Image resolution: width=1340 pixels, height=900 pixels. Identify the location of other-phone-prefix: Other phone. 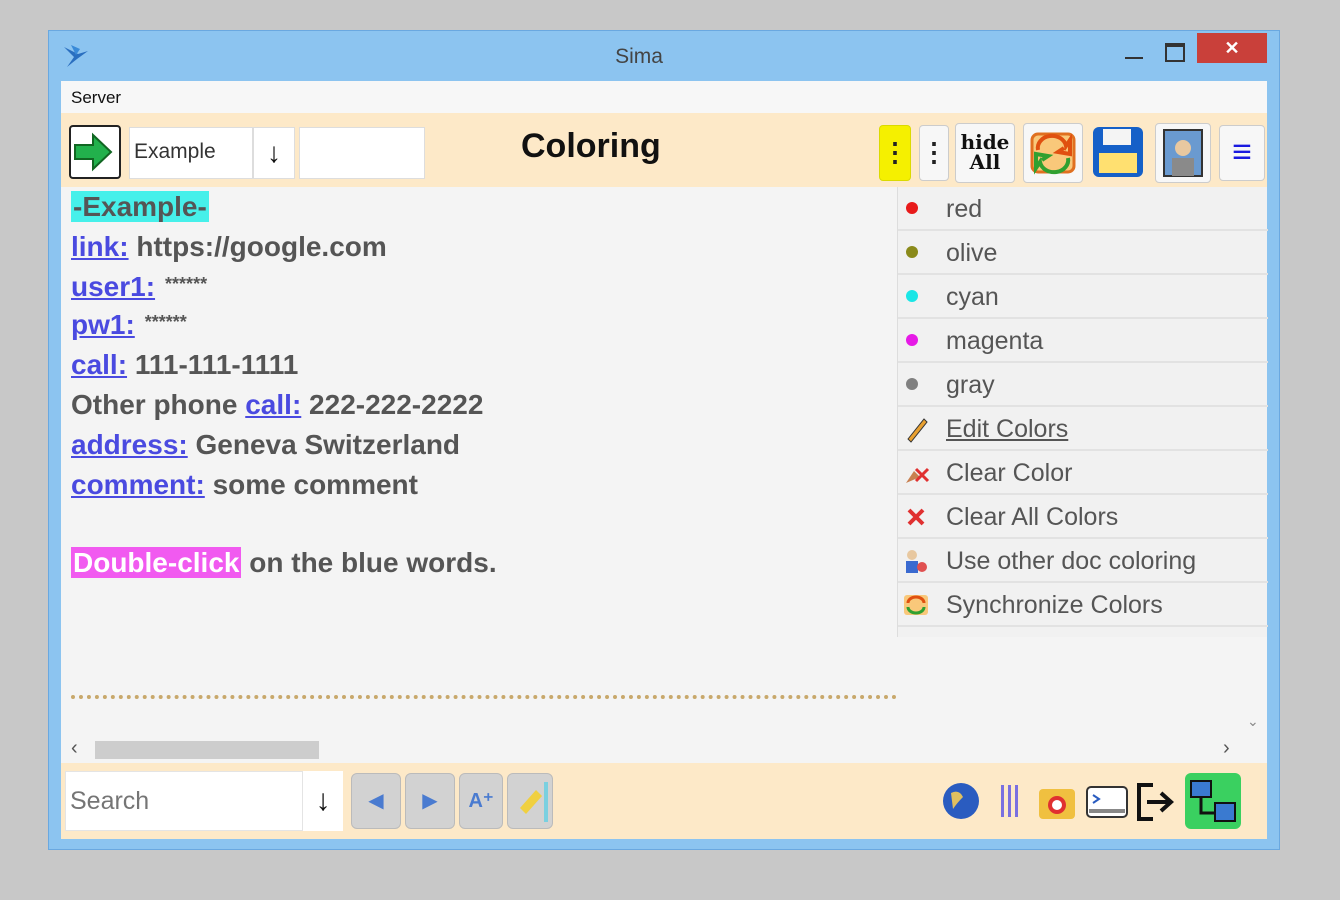
(154, 404).